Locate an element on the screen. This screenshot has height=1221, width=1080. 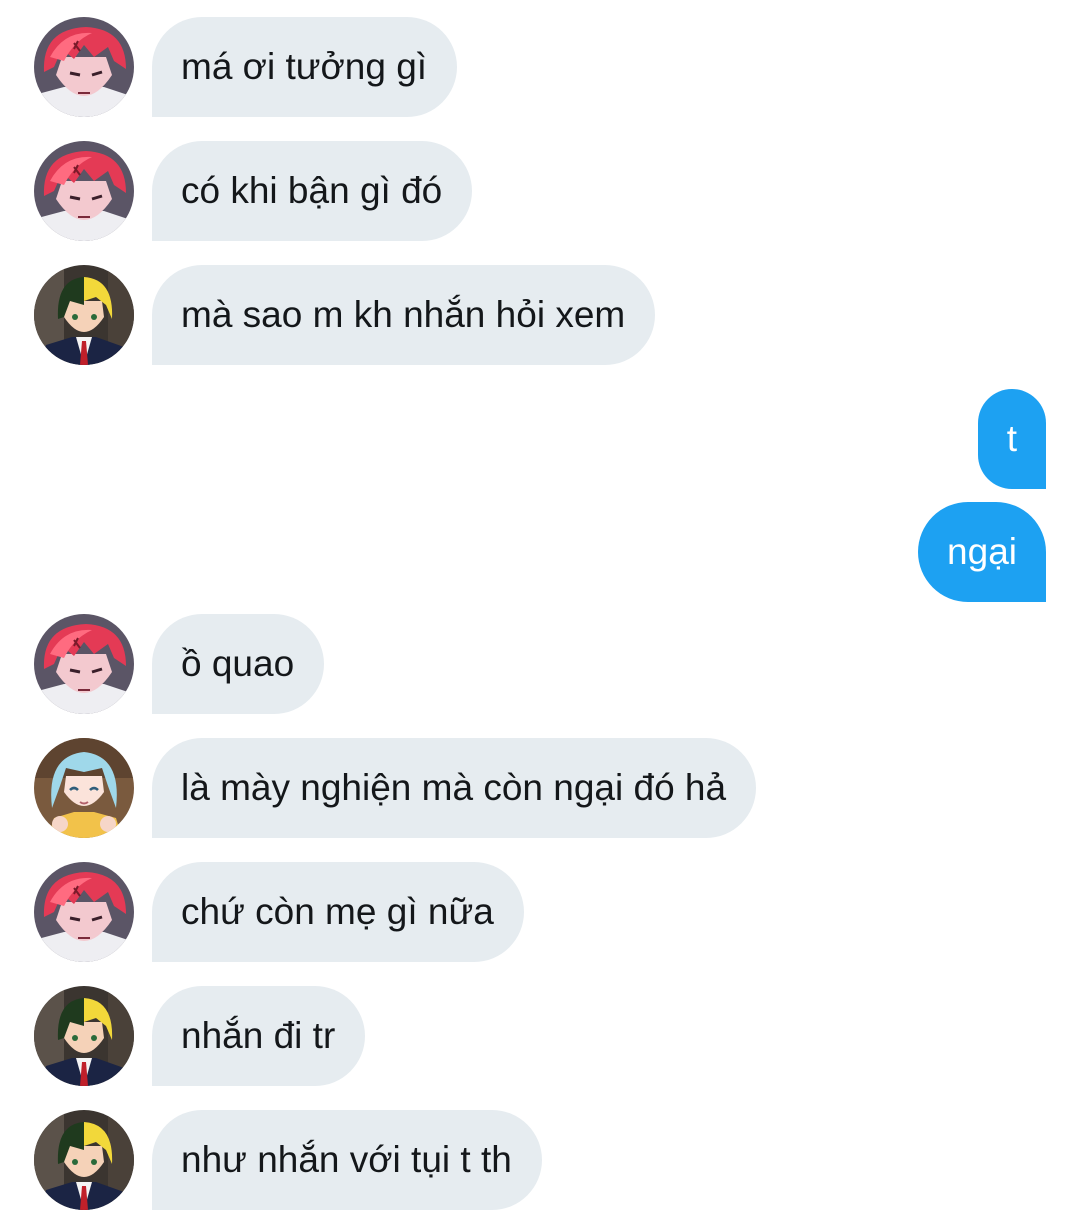
message-text: là mày nghiện mà còn ngại đó hả is located at coordinates (454, 787).